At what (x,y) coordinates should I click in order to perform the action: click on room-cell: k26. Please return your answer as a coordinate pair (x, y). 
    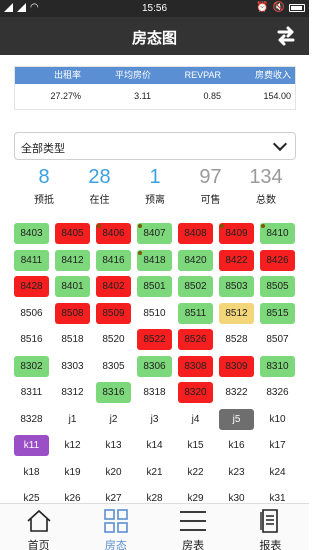
    Looking at the image, I should click on (72, 495).